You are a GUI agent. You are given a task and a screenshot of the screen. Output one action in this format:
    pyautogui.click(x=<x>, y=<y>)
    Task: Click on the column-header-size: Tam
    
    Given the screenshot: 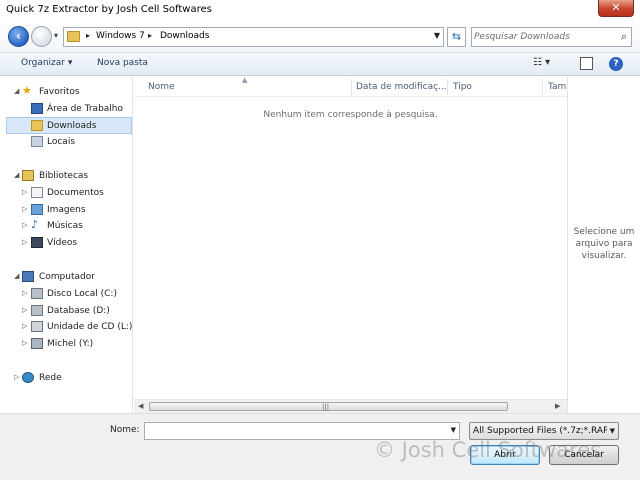 What is the action you would take?
    pyautogui.click(x=557, y=87)
    